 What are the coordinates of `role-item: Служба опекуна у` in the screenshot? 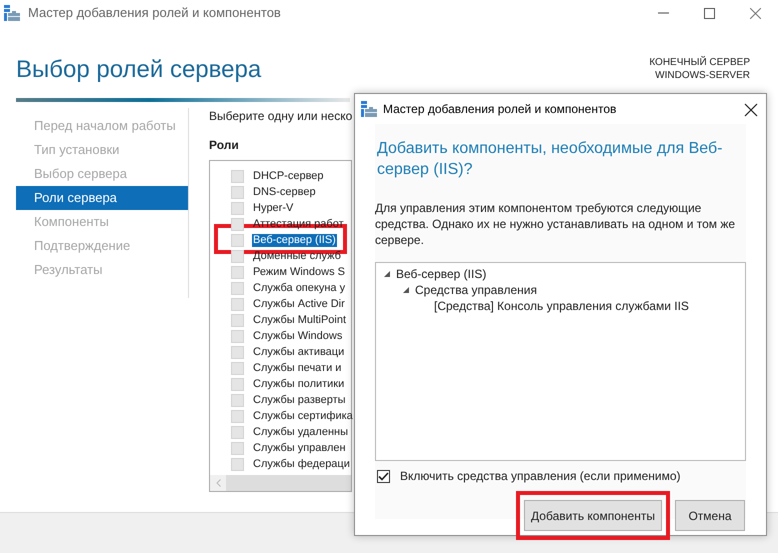 It's located at (299, 288).